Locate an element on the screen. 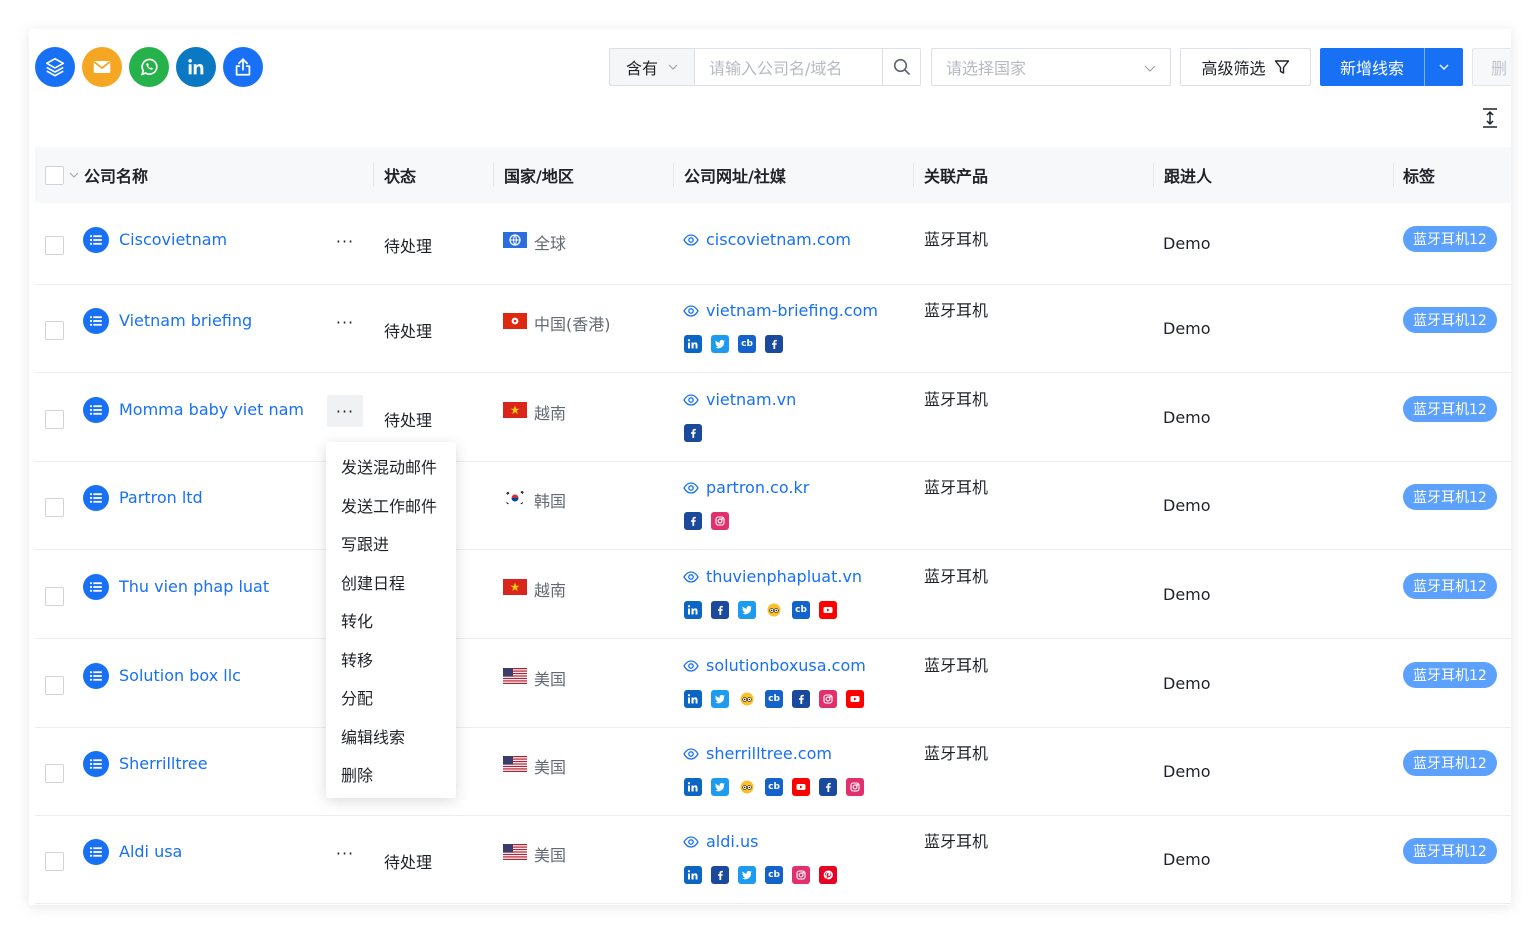 The height and width of the screenshot is (934, 1540). company-name-link: Momma baby viet nam is located at coordinates (211, 409).